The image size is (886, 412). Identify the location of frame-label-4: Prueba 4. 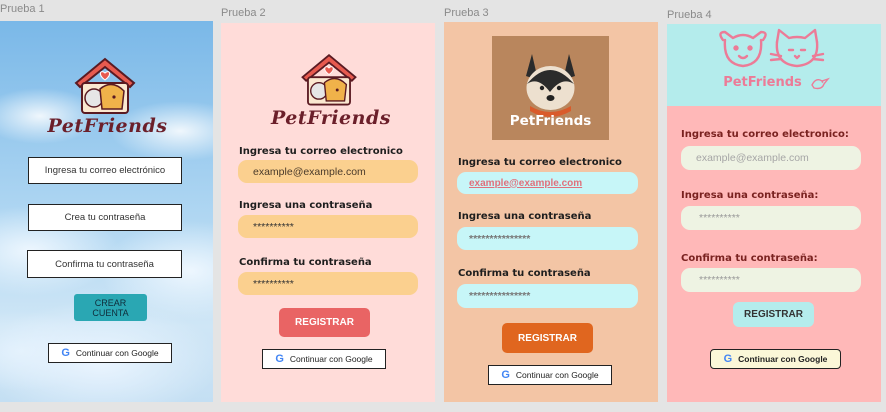
(689, 15).